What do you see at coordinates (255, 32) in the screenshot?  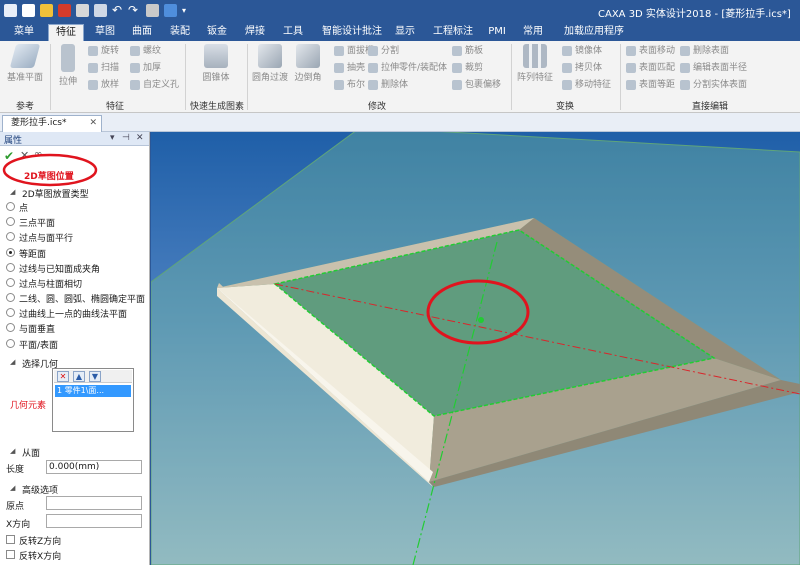 I see `tab-weld: 焊接` at bounding box center [255, 32].